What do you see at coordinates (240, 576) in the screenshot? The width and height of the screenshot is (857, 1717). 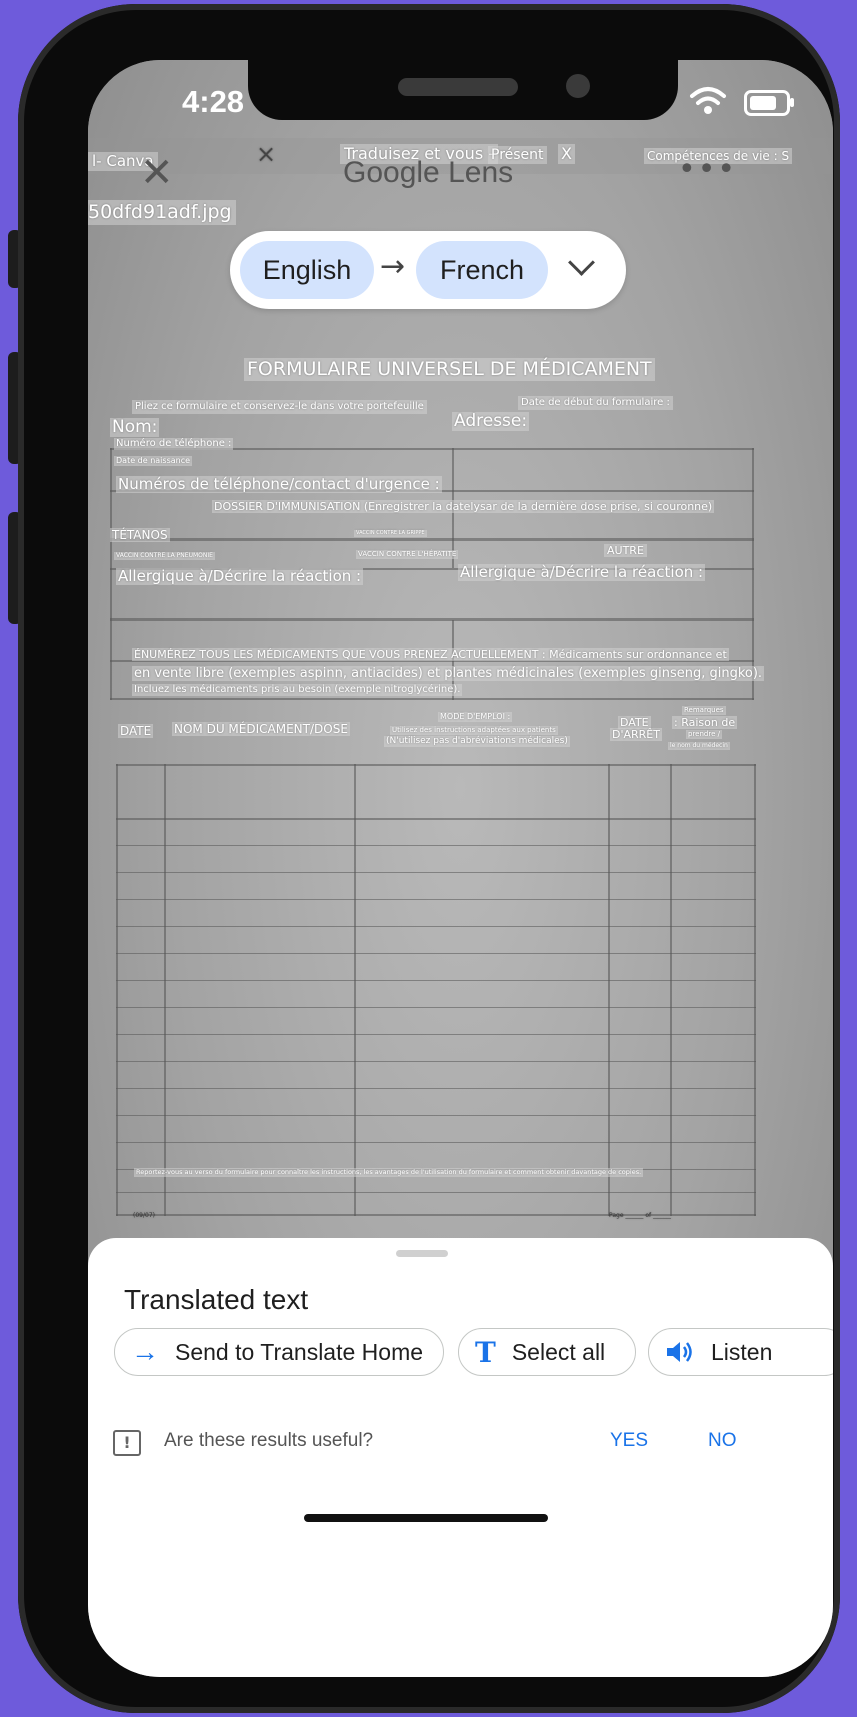 I see `allergy-left-label: Allergique à/Décrire la réaction :` at bounding box center [240, 576].